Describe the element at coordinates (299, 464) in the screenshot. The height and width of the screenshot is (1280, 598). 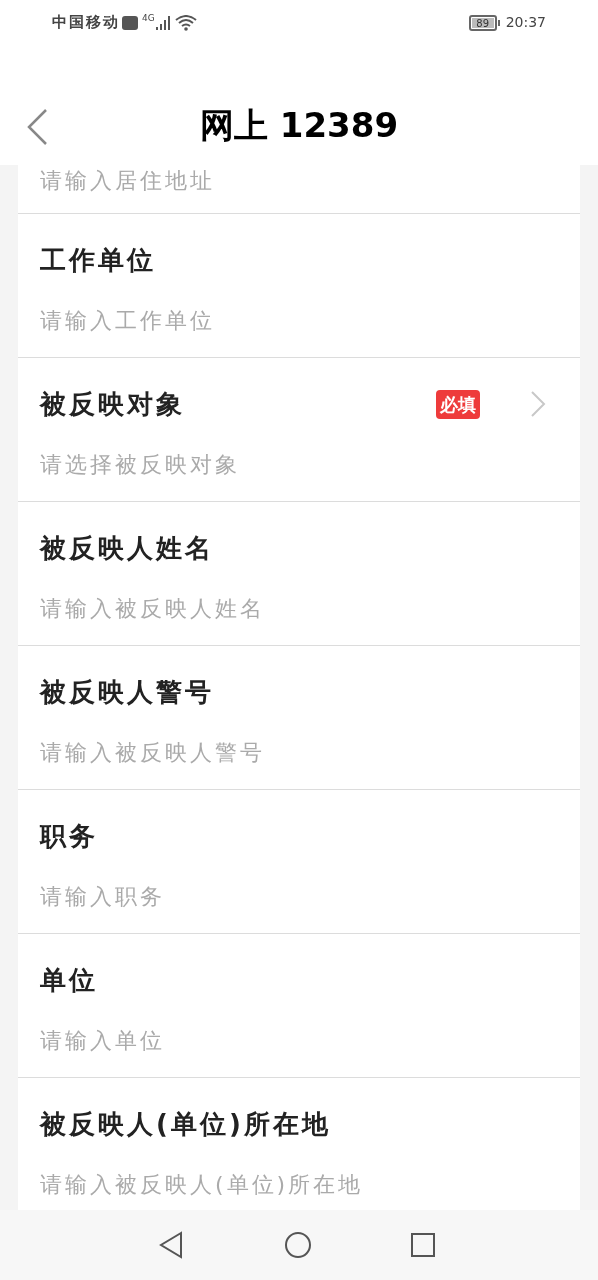
I see `select-field: 请选择被反映对象` at that location.